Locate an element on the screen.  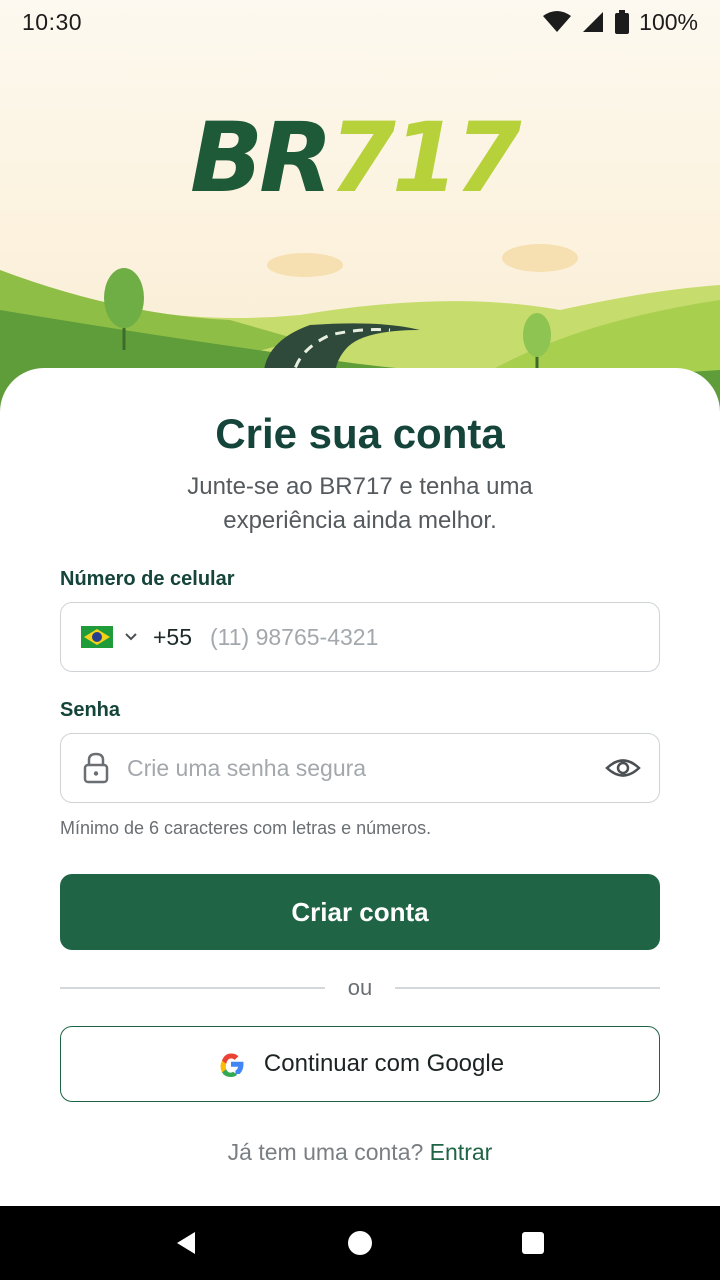
google-button-label: Continuar com Google is located at coordinates (384, 1063).